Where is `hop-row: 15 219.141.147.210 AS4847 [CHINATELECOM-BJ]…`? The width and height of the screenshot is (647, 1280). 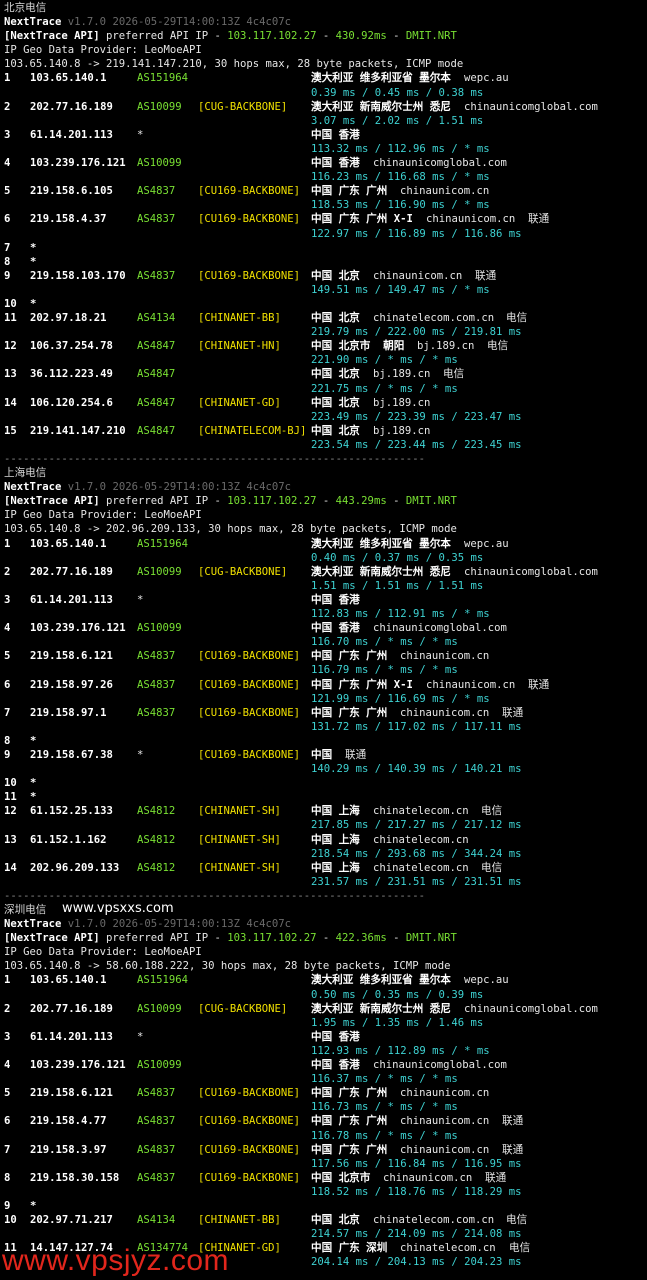 hop-row: 15 219.141.147.210 AS4847 [CHINATELECOM-BJ]… is located at coordinates (325, 431).